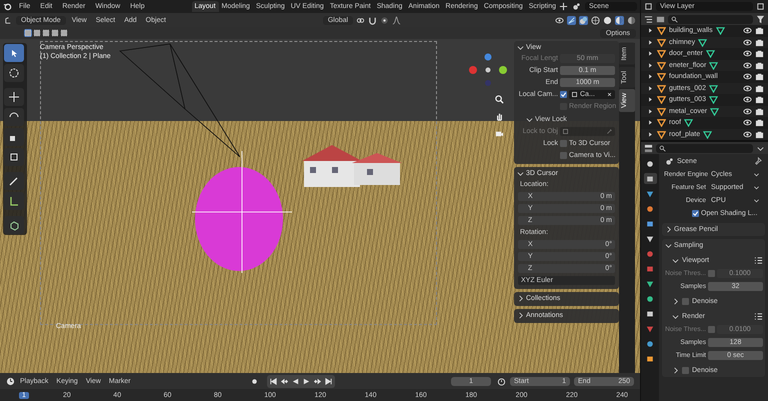 The width and height of the screenshot is (768, 401). I want to click on magnet-icon, so click(373, 20).